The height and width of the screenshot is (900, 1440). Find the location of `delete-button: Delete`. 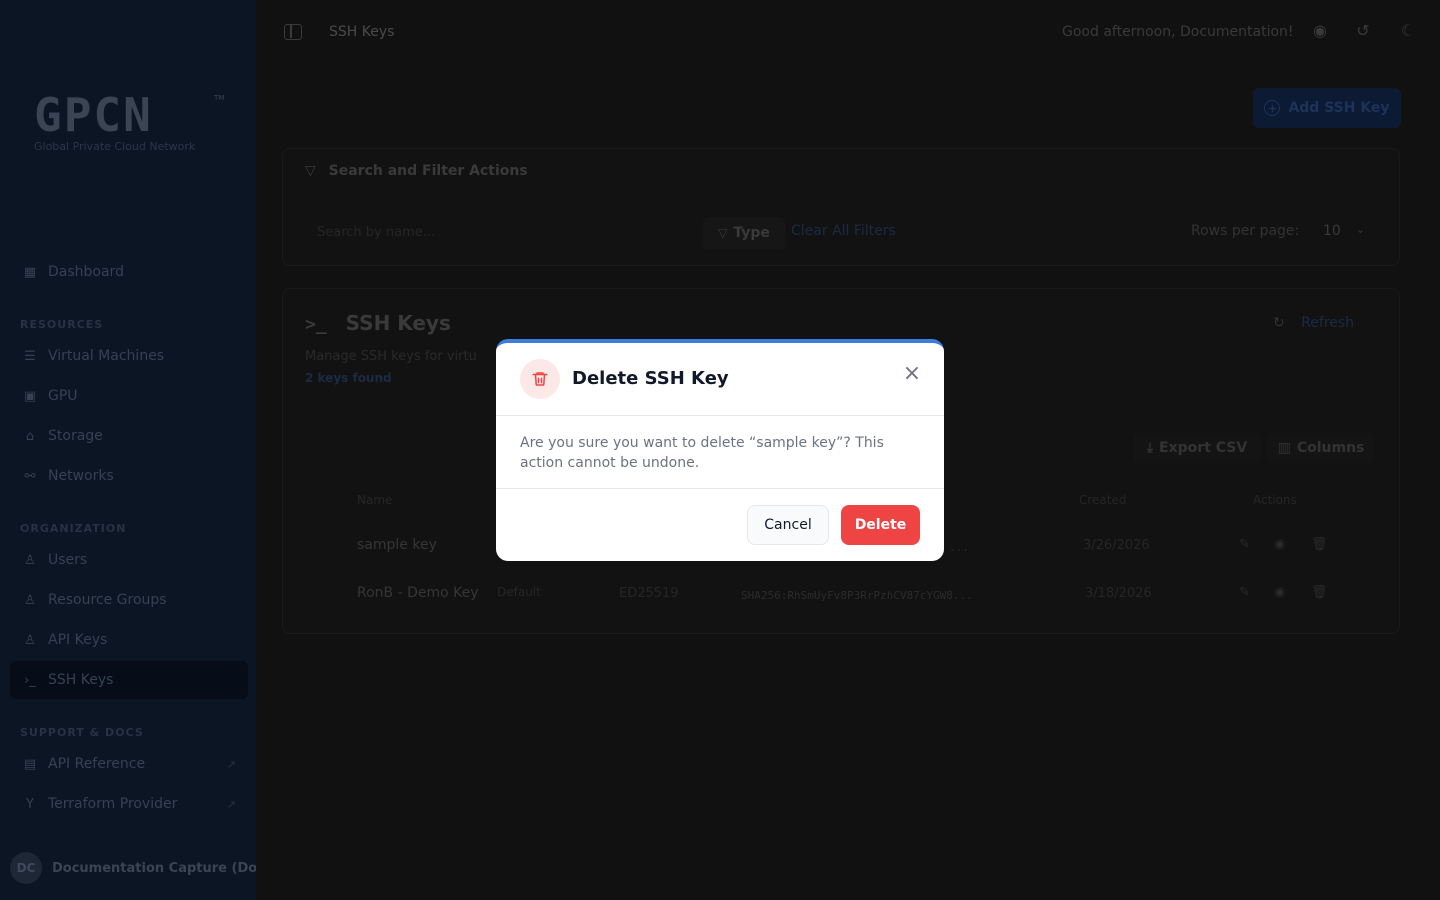

delete-button: Delete is located at coordinates (880, 525).